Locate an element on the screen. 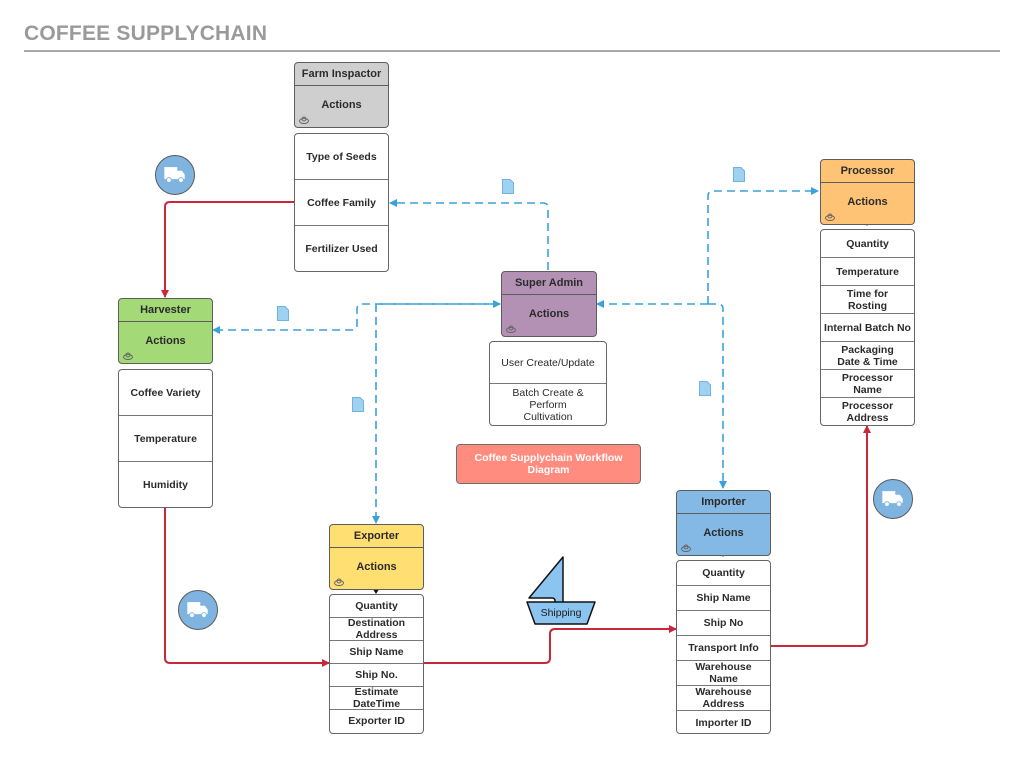 Image resolution: width=1023 pixels, height=757 pixels. field-row: Ship No is located at coordinates (723, 623).